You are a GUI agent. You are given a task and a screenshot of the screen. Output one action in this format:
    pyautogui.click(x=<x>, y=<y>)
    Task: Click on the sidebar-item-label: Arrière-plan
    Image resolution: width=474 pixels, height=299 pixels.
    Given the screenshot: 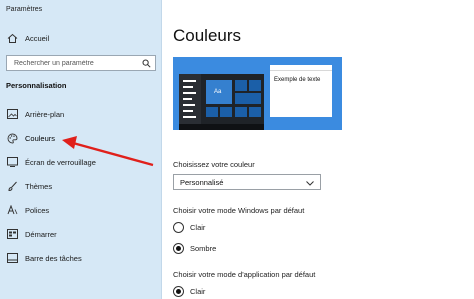 What is the action you would take?
    pyautogui.click(x=45, y=114)
    